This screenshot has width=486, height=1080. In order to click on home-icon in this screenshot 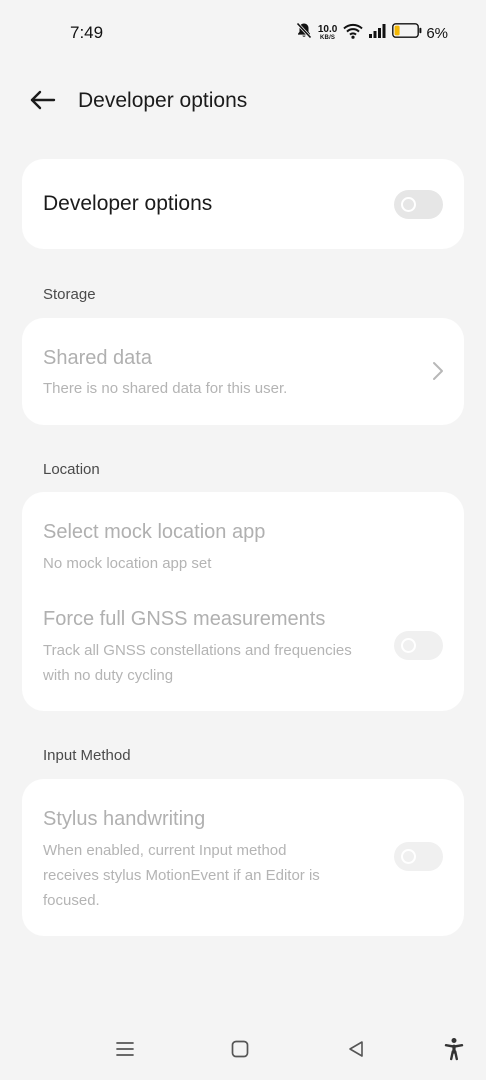, I will do `click(240, 1051)`.